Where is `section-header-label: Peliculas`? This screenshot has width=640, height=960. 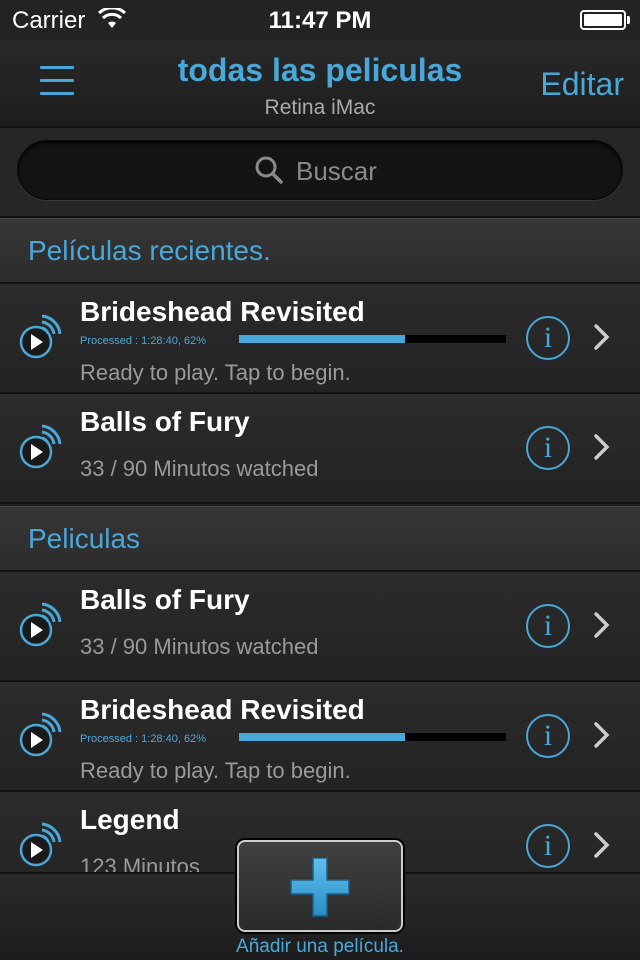
section-header-label: Peliculas is located at coordinates (84, 538).